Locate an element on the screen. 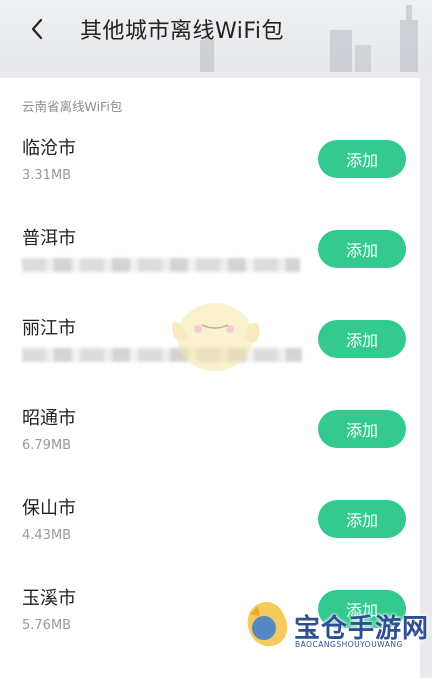 The height and width of the screenshot is (678, 432). package-size: 6.79MB is located at coordinates (47, 445).